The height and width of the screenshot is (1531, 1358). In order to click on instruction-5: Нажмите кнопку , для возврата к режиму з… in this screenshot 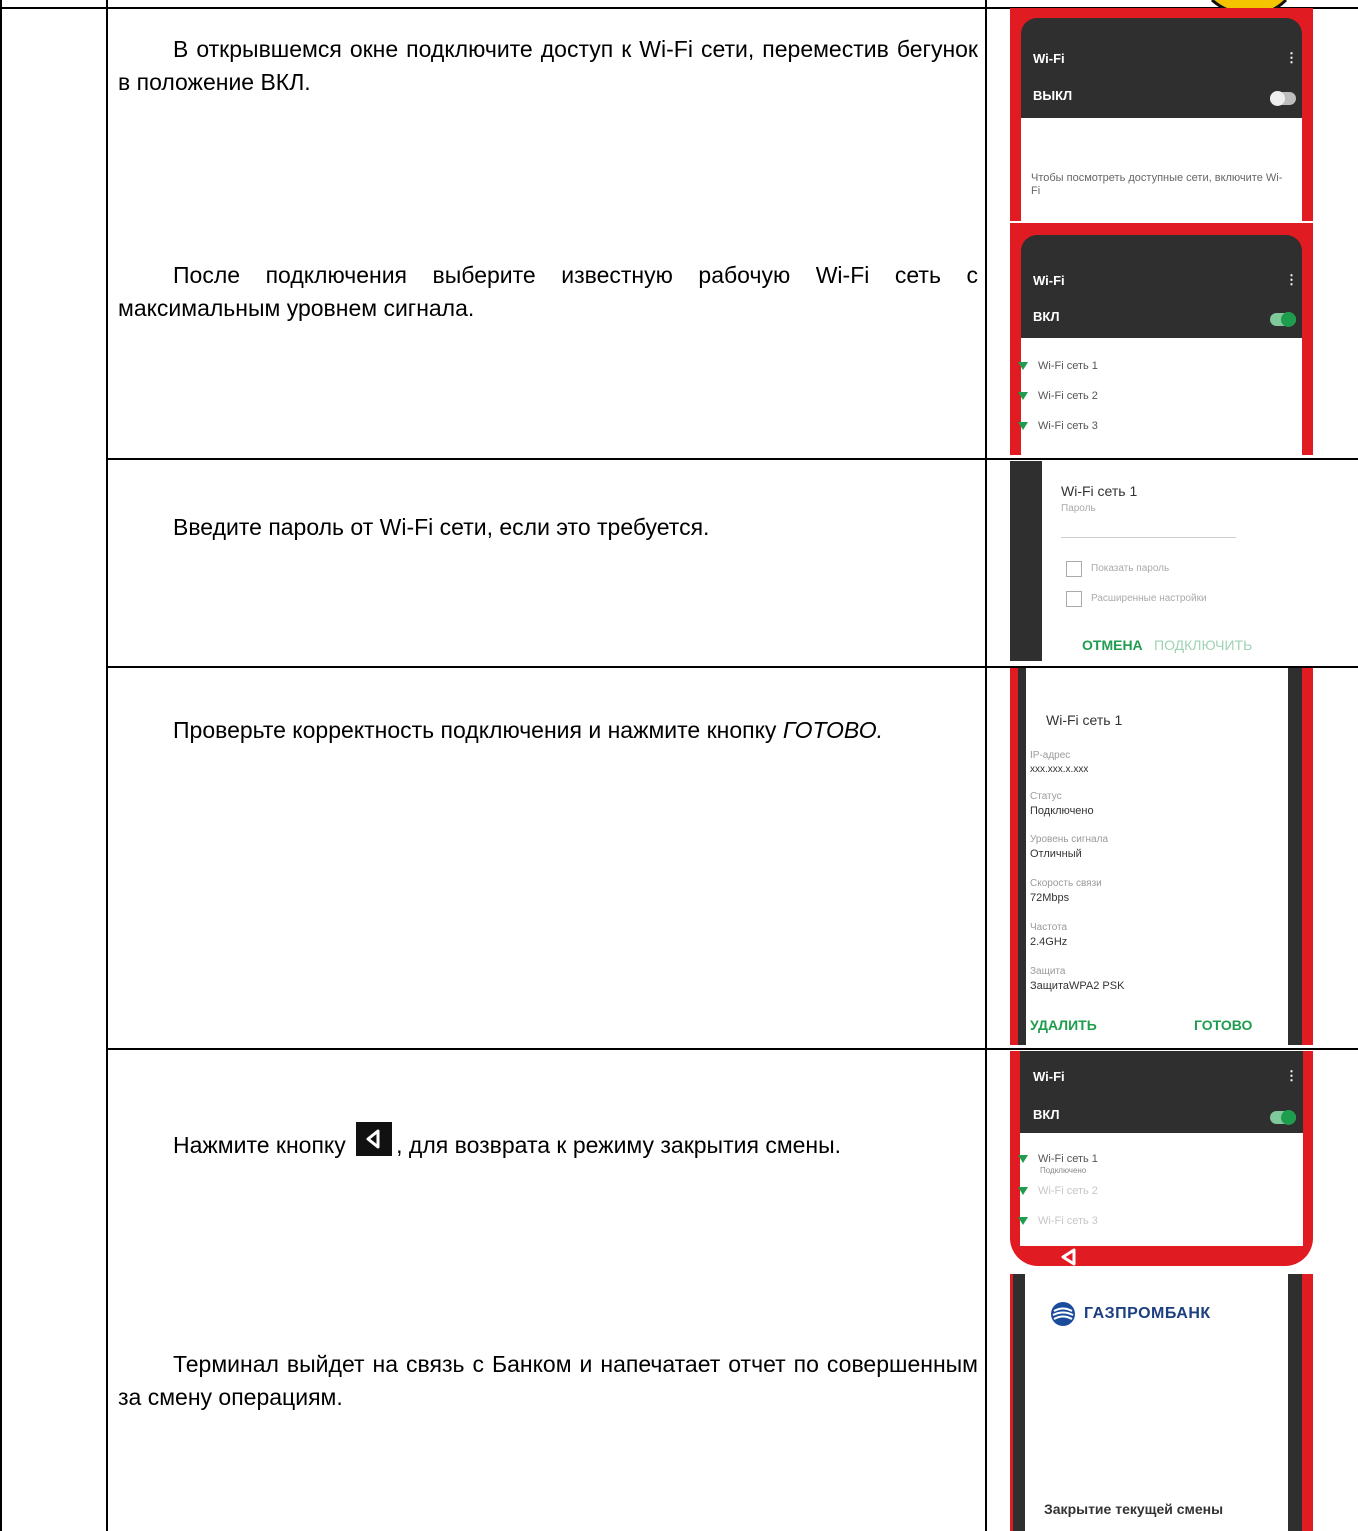, I will do `click(548, 1142)`.